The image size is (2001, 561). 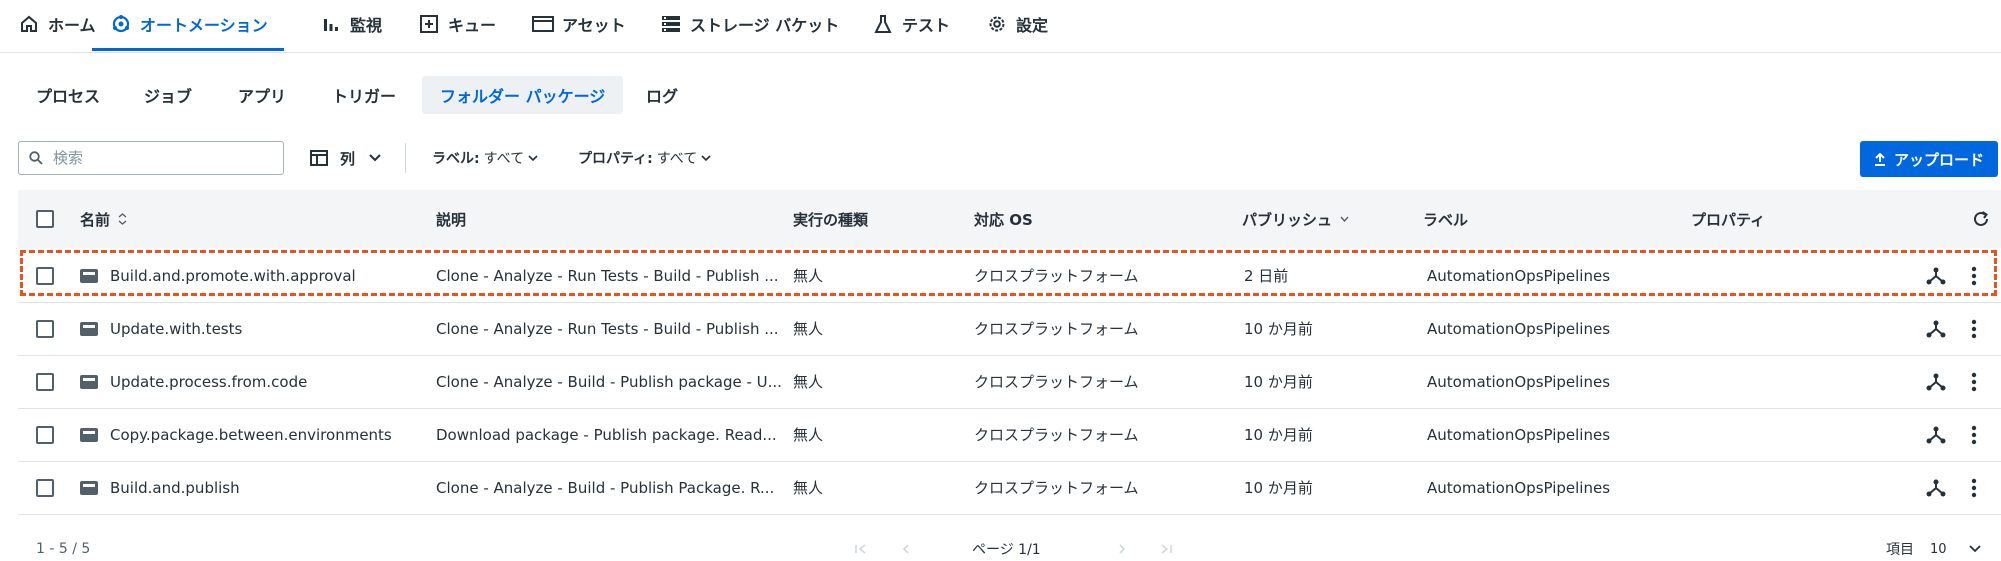 I want to click on chevron-down-icon, so click(x=533, y=158).